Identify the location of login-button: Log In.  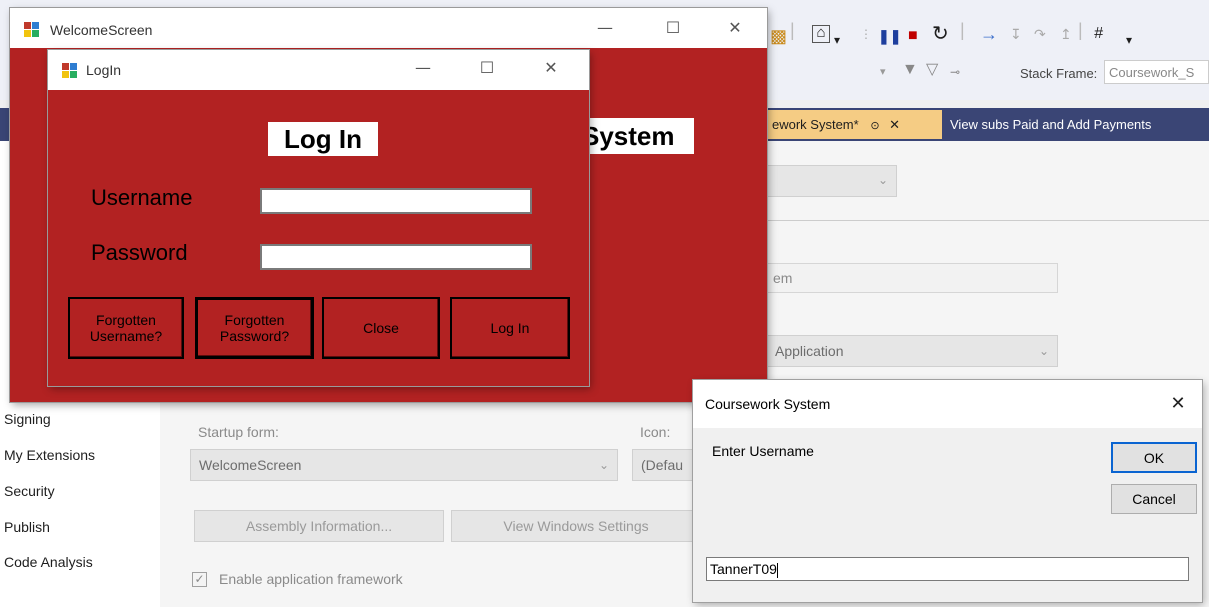
(510, 328).